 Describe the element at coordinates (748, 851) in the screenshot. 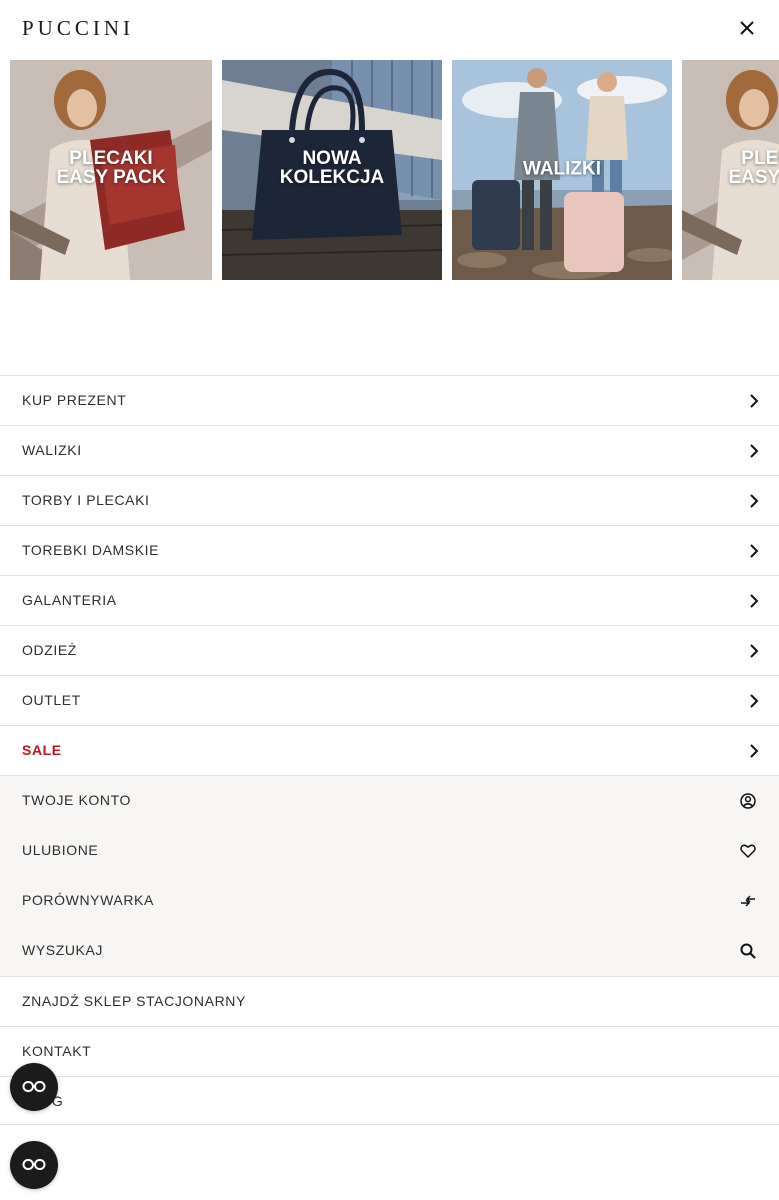

I see `heart-icon` at that location.